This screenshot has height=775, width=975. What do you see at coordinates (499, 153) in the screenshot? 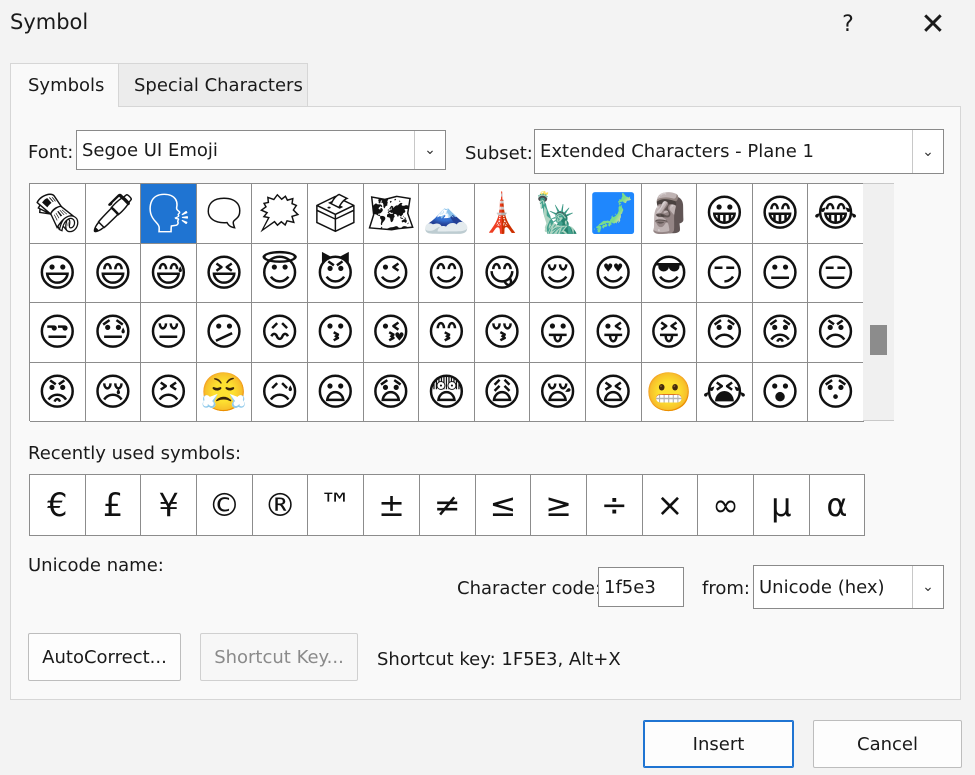
I see `subset-label: Subset:` at bounding box center [499, 153].